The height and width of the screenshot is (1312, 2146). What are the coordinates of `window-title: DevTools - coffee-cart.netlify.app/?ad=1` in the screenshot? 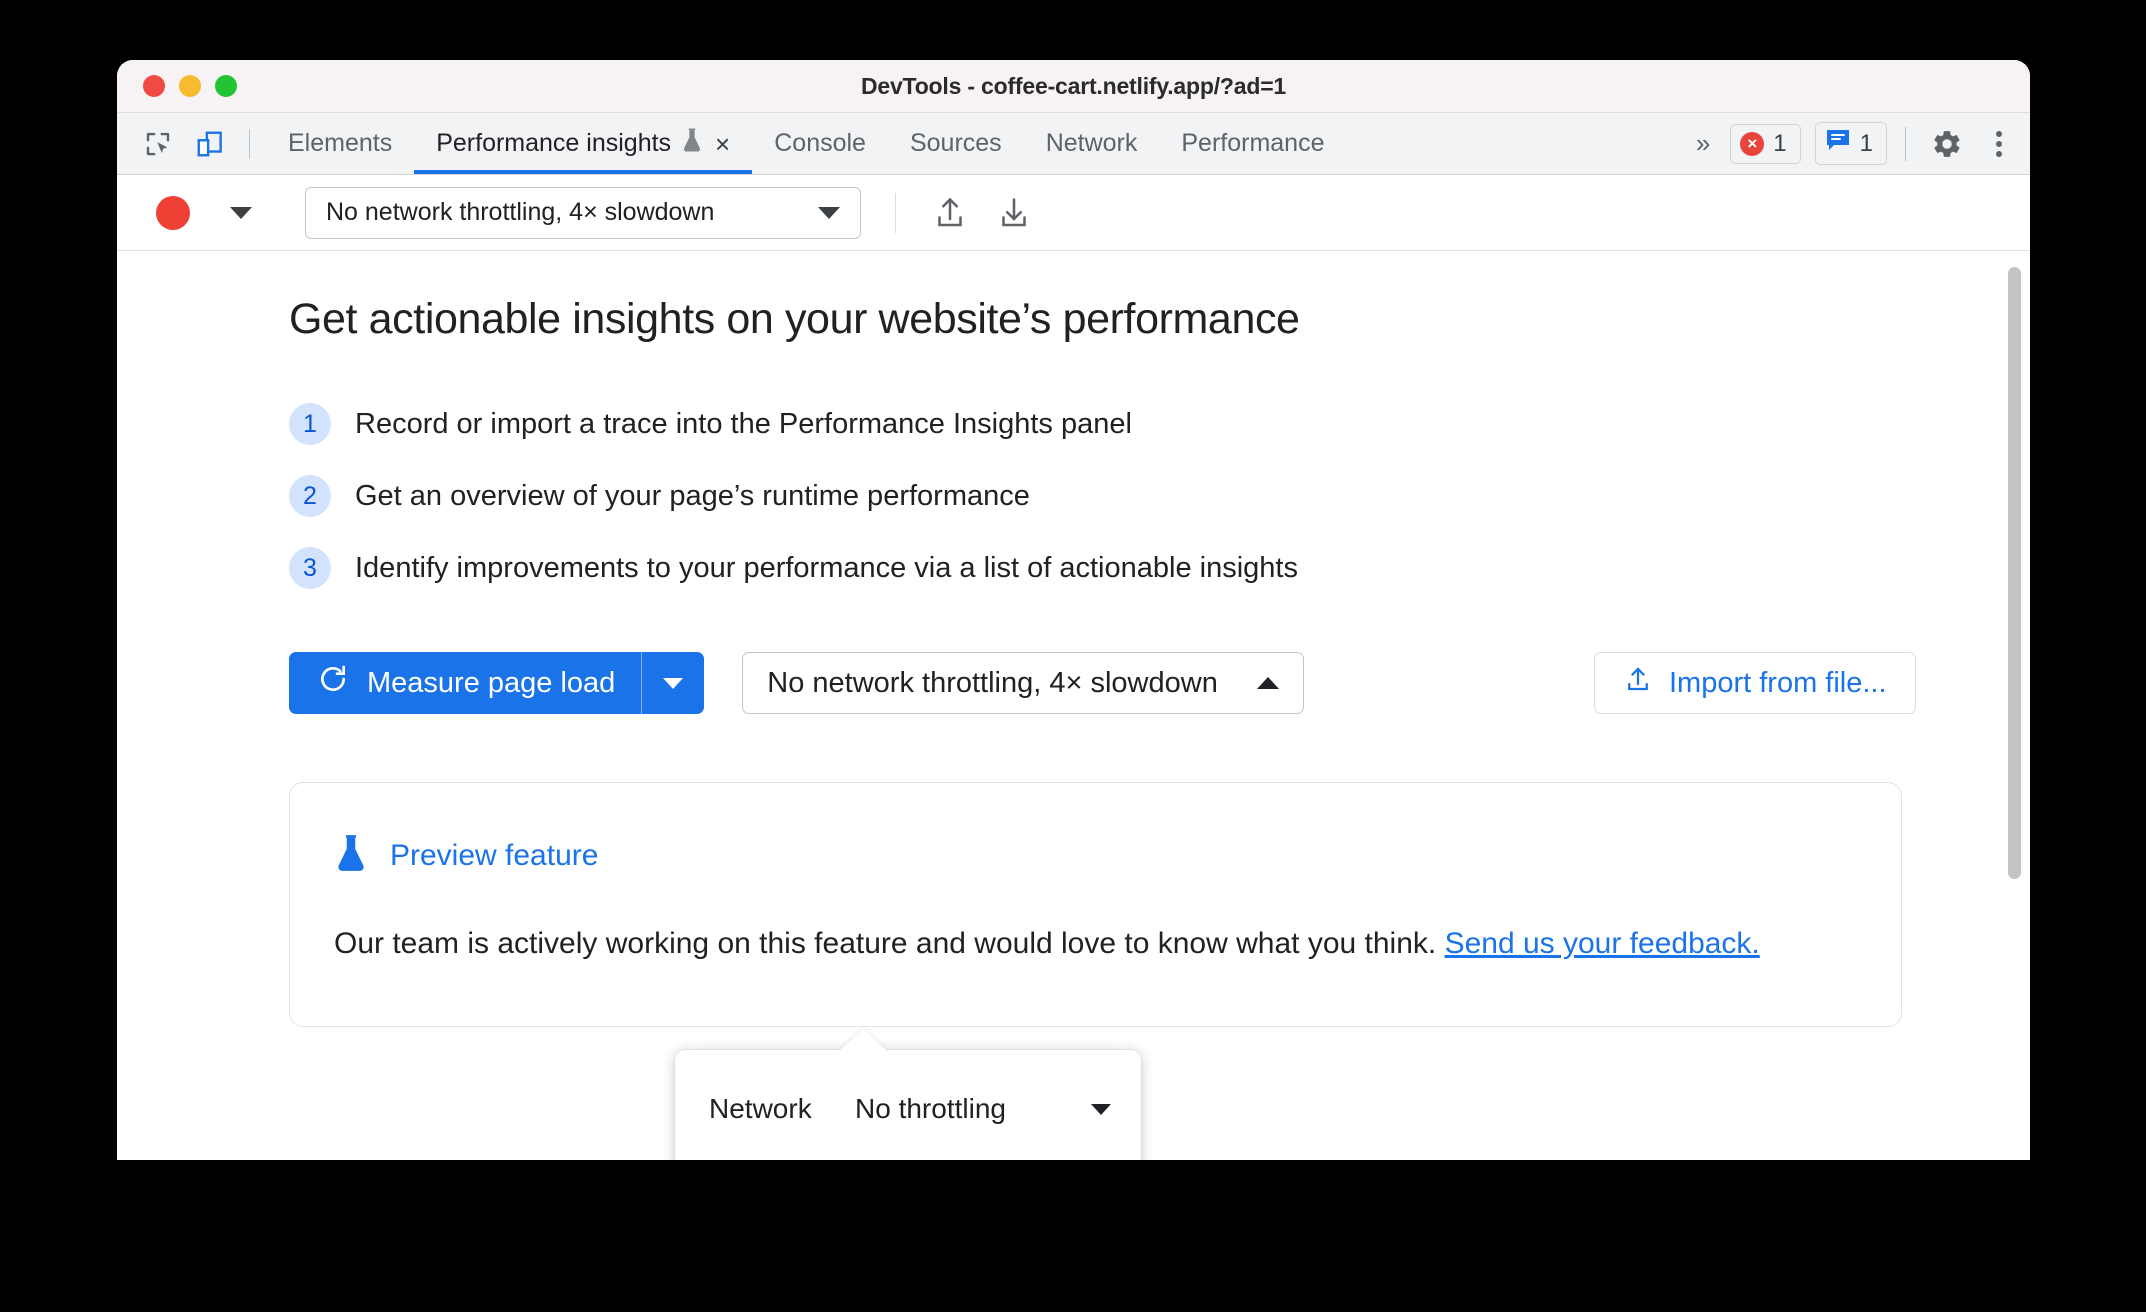 It's located at (1073, 85).